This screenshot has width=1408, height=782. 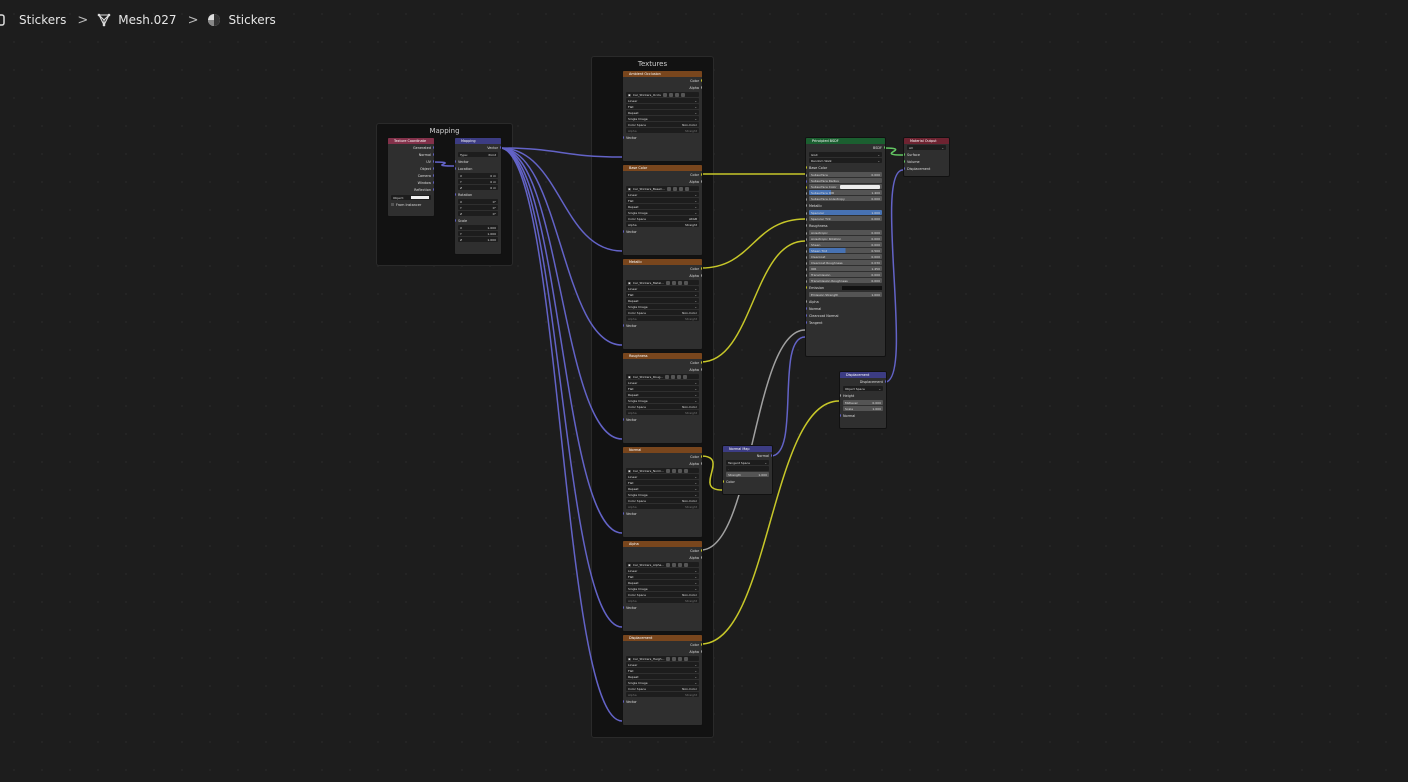 What do you see at coordinates (845, 198) in the screenshot?
I see `bsdf-slider: Subsurface Anisotropy 0.000` at bounding box center [845, 198].